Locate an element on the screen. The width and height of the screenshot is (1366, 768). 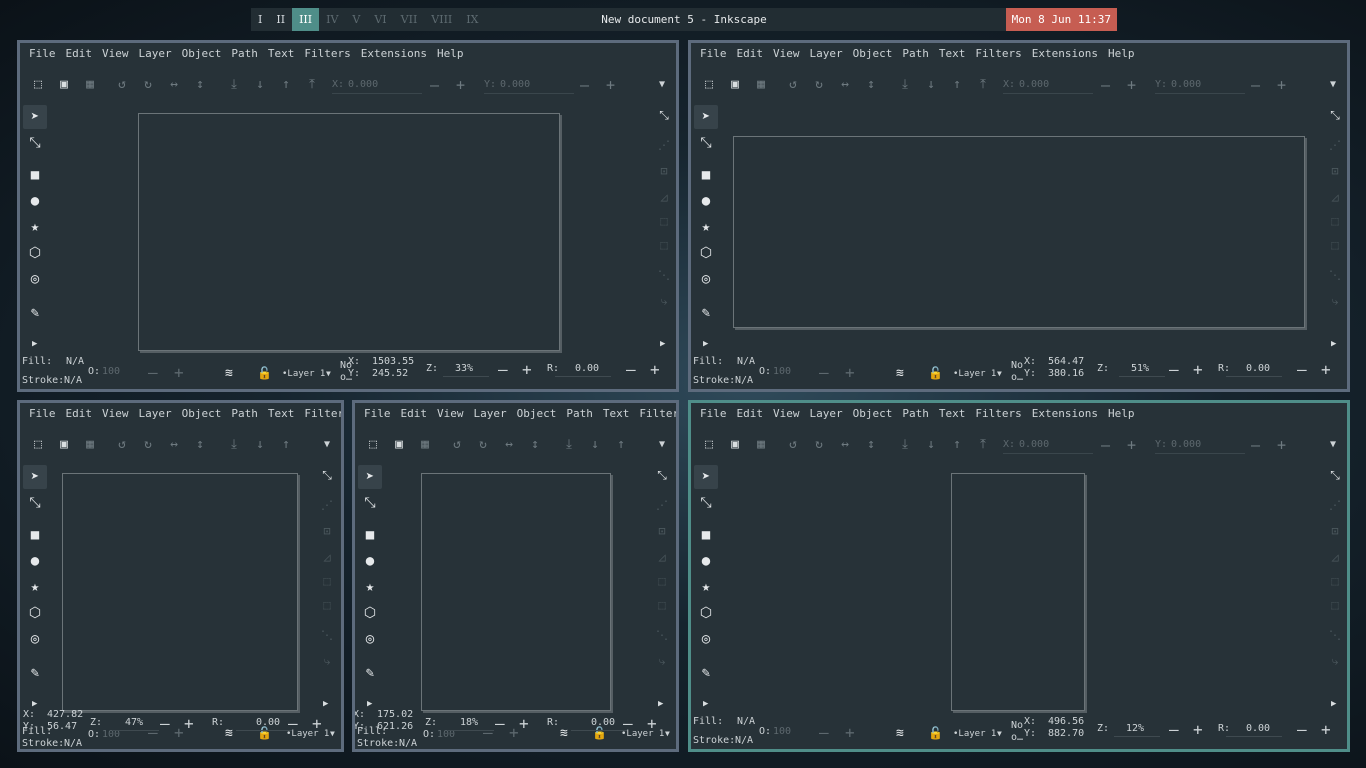
snap-center-icon: ⬚ is located at coordinates (1335, 605).